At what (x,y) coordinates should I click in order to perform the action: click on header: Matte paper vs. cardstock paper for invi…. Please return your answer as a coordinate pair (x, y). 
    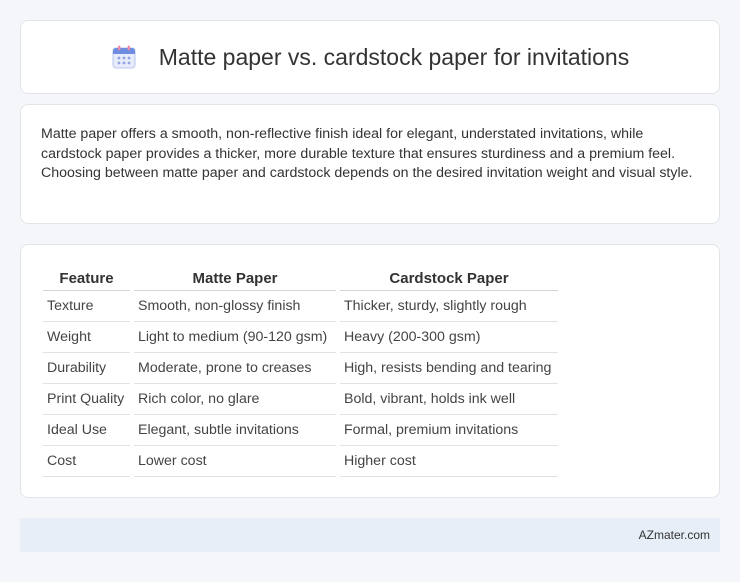
    Looking at the image, I should click on (370, 57).